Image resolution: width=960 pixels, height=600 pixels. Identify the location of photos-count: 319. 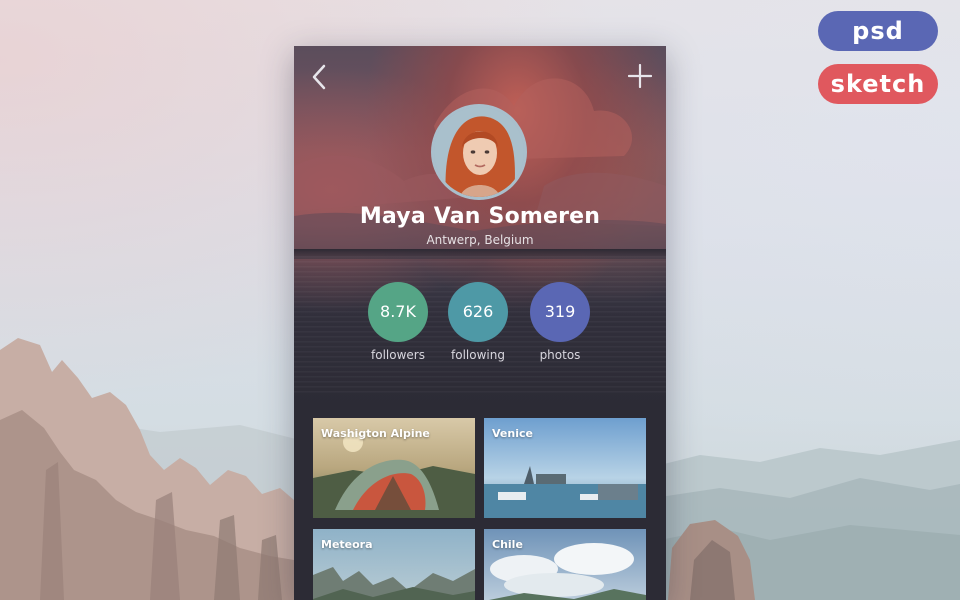
(560, 312).